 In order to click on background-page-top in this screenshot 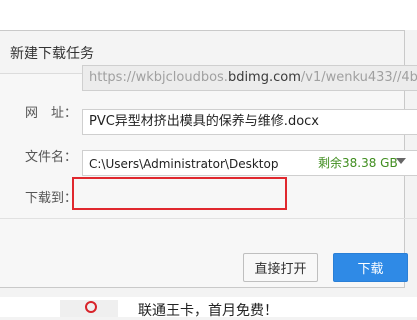, I will do `click(208, 15)`.